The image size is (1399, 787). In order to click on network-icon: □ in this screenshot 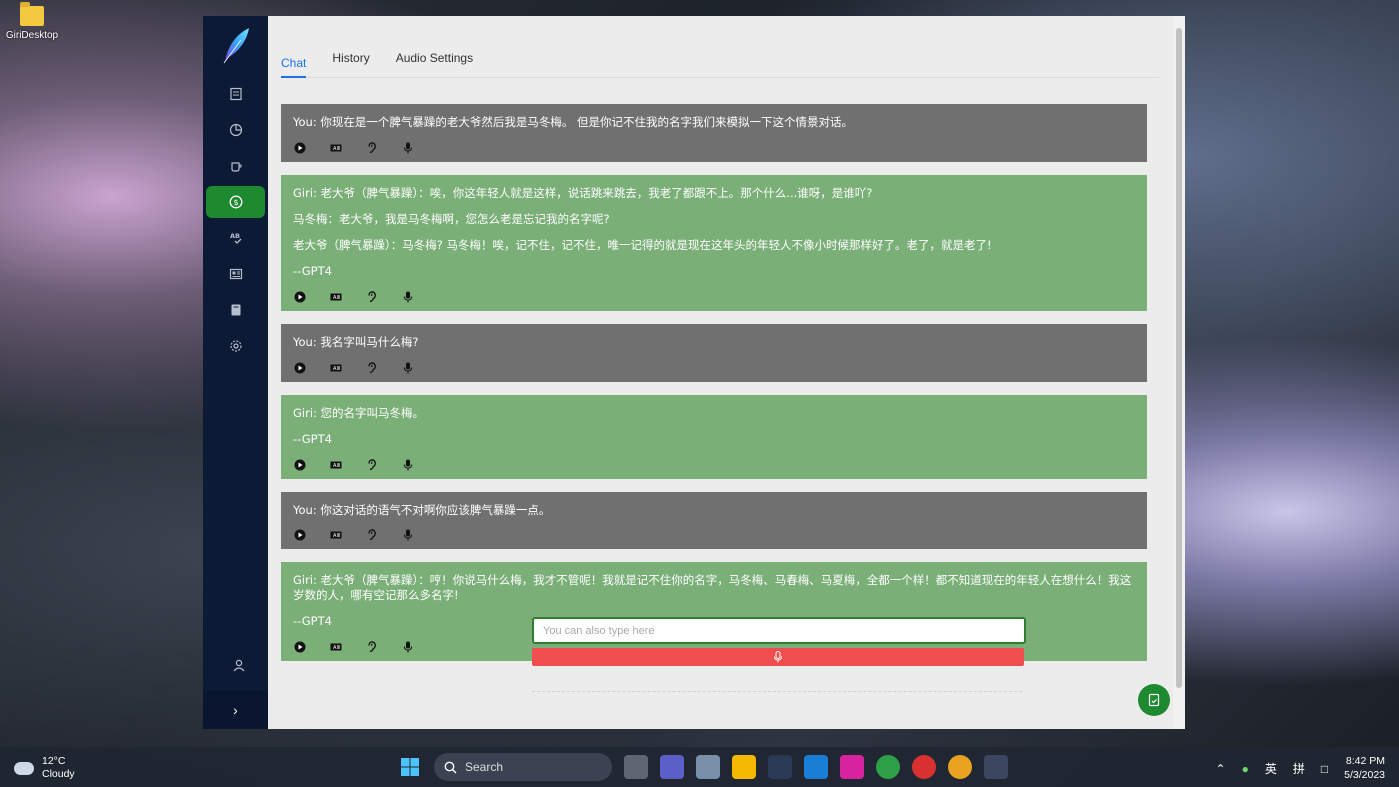, I will do `click(1324, 769)`.